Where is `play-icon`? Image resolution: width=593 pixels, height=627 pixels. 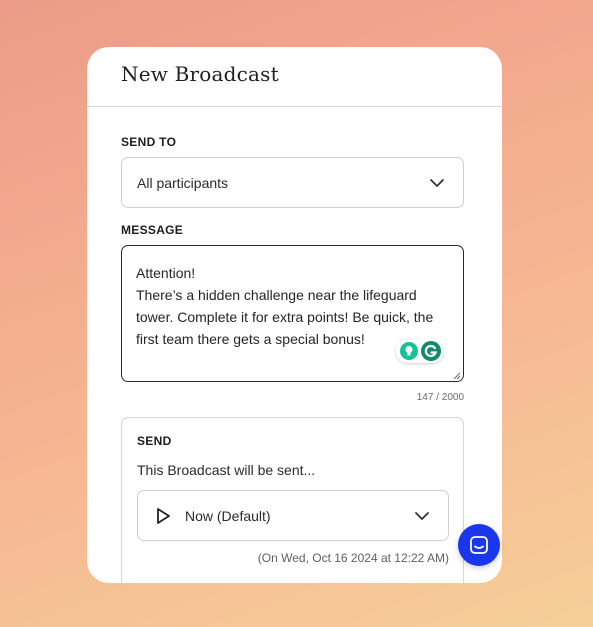
play-icon is located at coordinates (163, 516).